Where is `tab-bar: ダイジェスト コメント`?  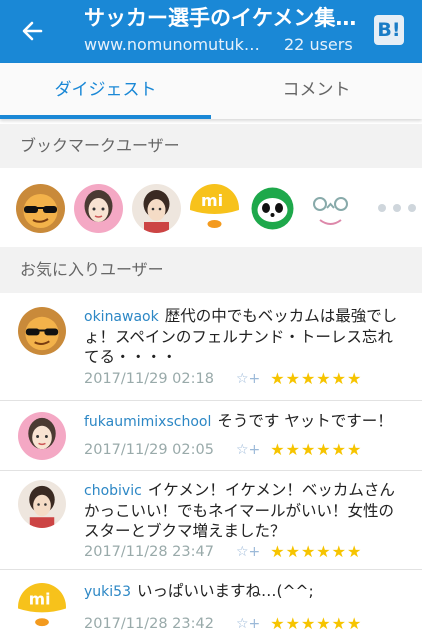
tab-bar: ダイジェスト コメント is located at coordinates (211, 91).